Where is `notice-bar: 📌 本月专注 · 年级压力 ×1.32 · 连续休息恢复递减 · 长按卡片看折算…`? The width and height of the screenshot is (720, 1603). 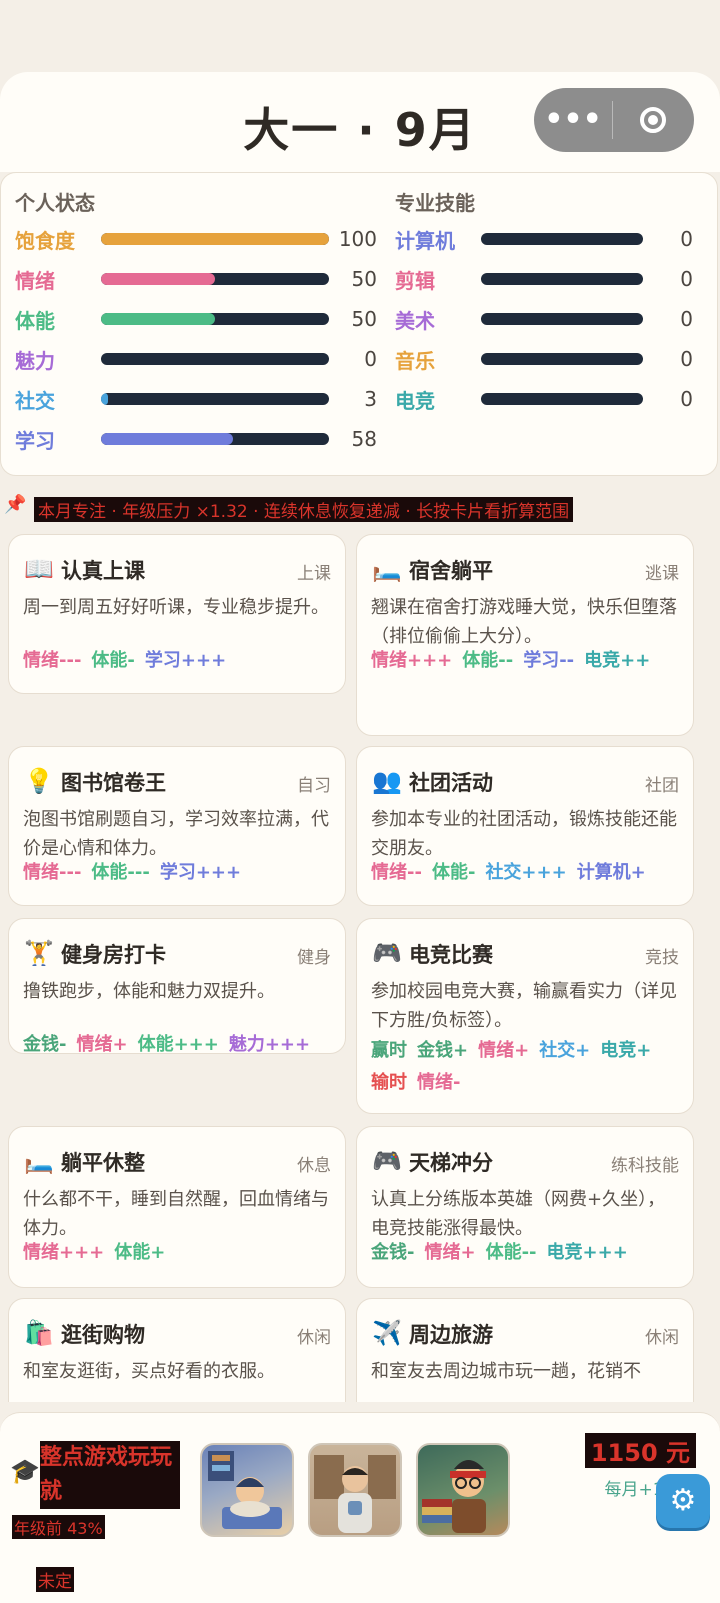
notice-bar: 📌 本月专注 · 年级压力 ×1.32 · 连续休息恢复递减 · 长按卡片看折算… is located at coordinates (360, 509).